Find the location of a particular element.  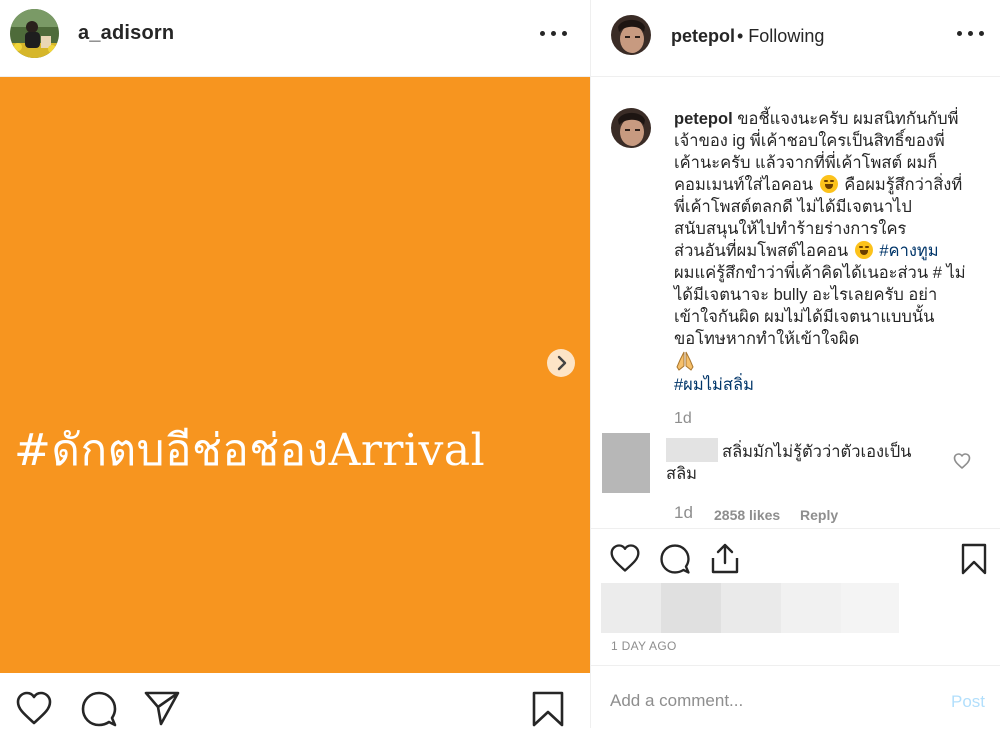

hashtag-link: #คางทูม is located at coordinates (908, 251).